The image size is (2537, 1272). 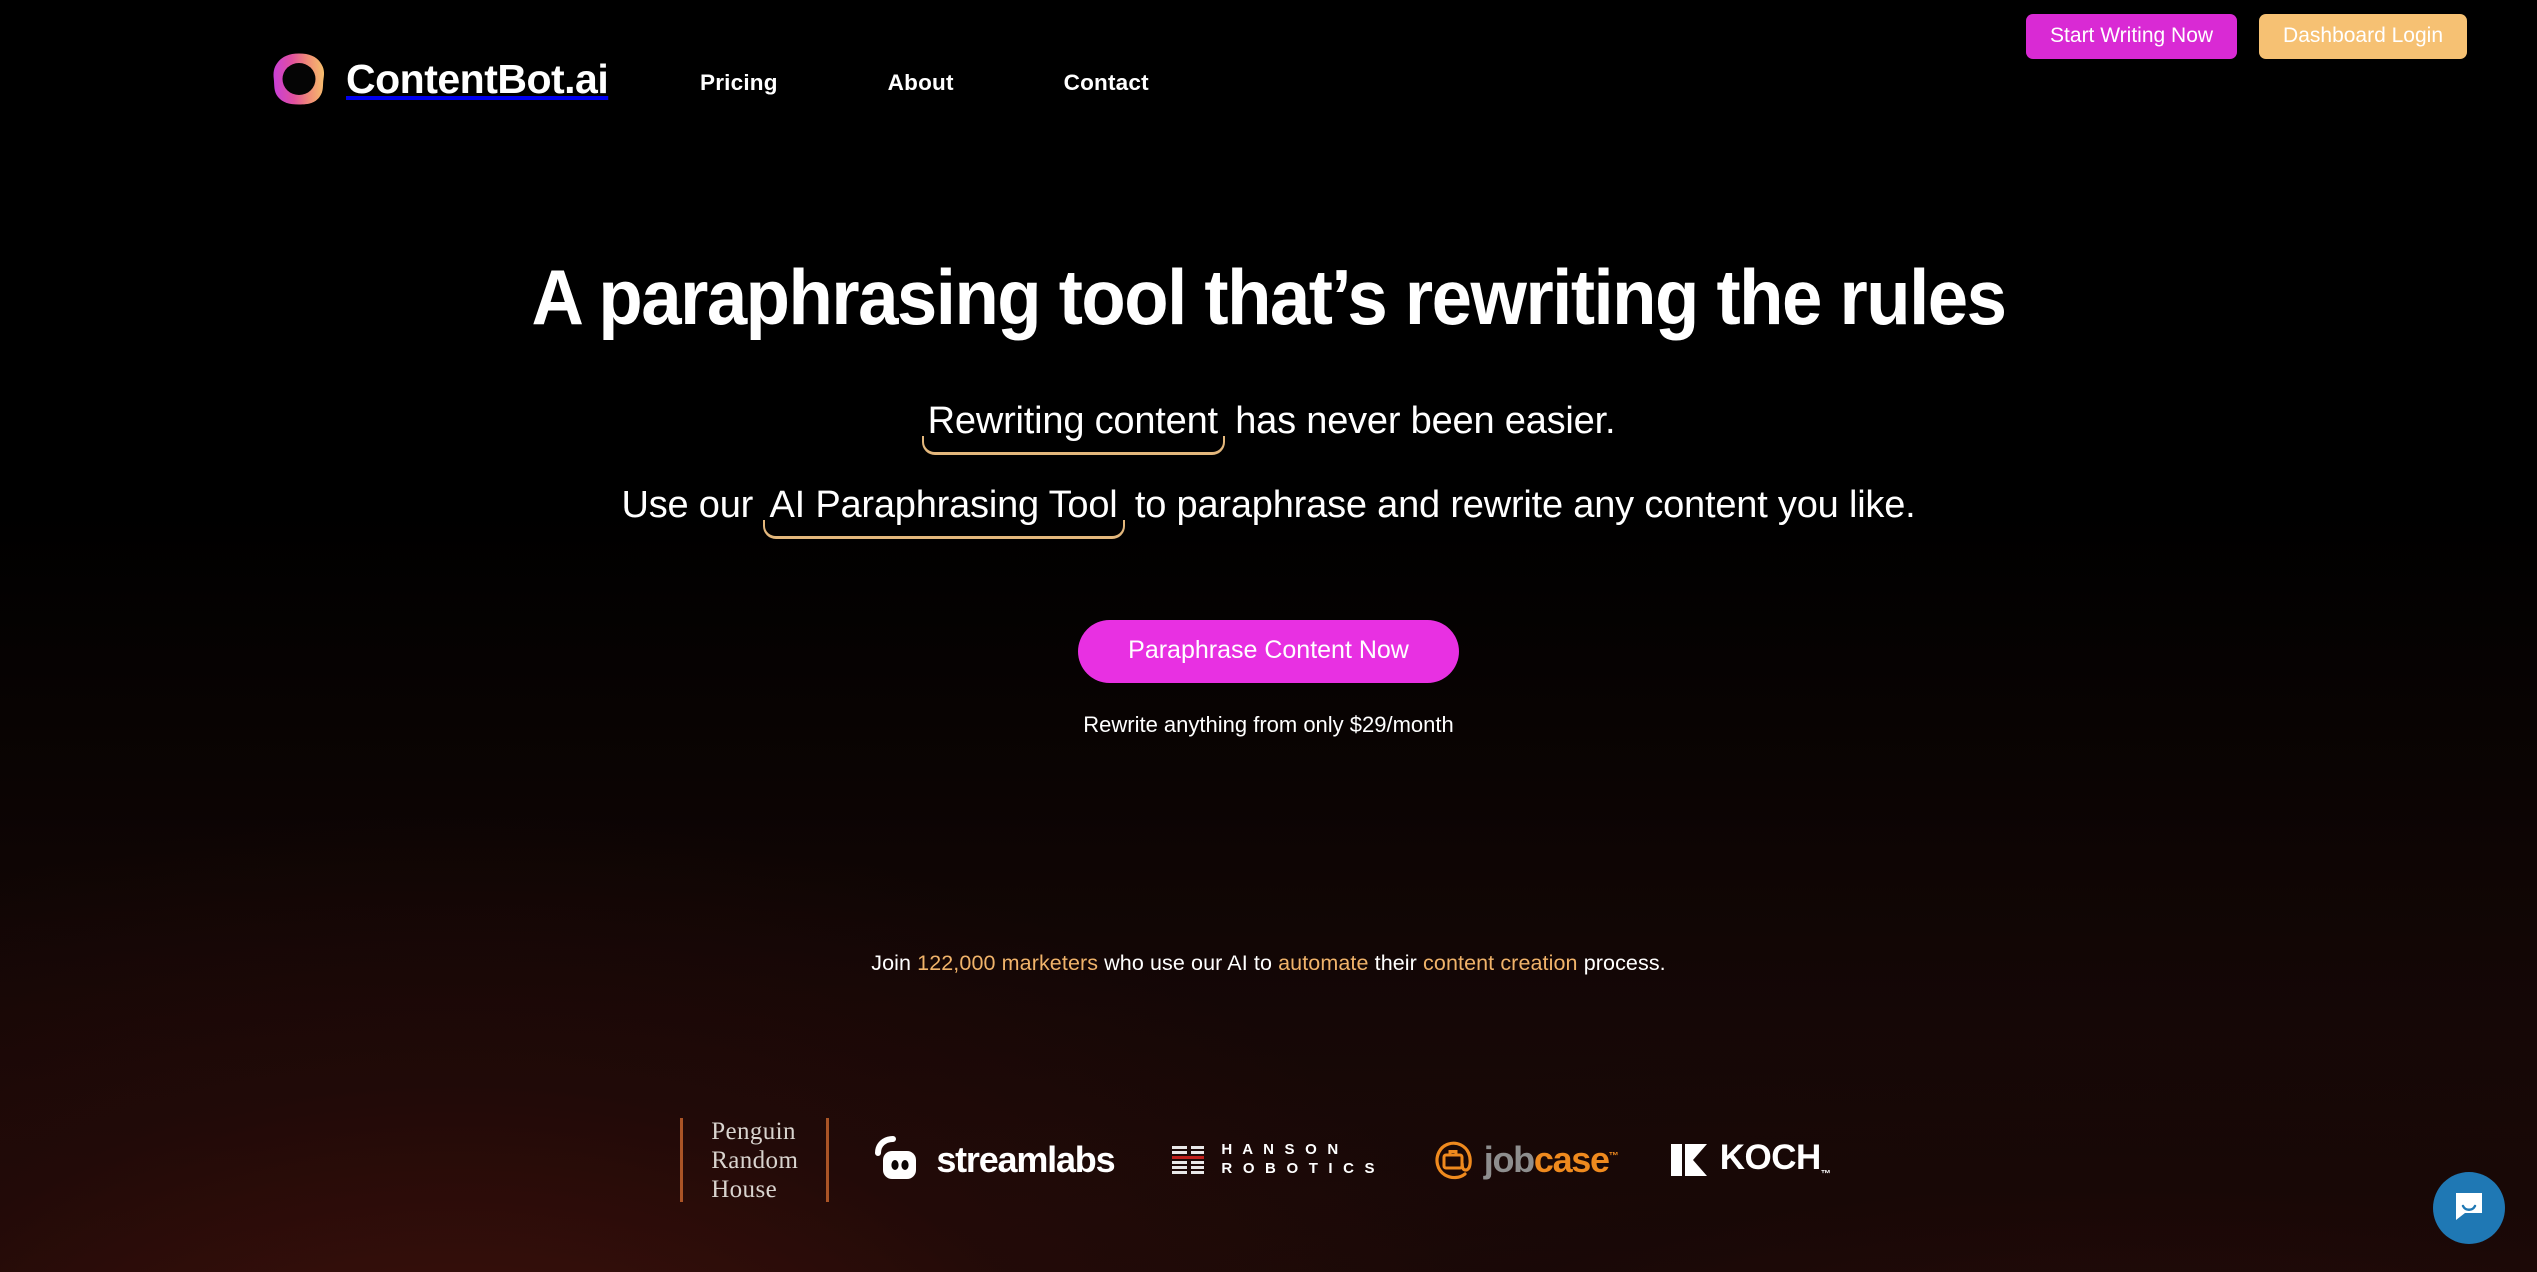 I want to click on nav-link-about: About, so click(x=921, y=83).